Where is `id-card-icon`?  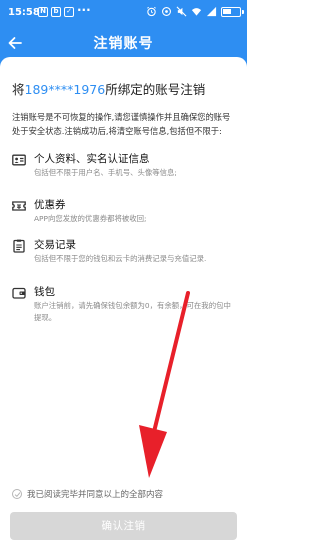 id-card-icon is located at coordinates (19, 160).